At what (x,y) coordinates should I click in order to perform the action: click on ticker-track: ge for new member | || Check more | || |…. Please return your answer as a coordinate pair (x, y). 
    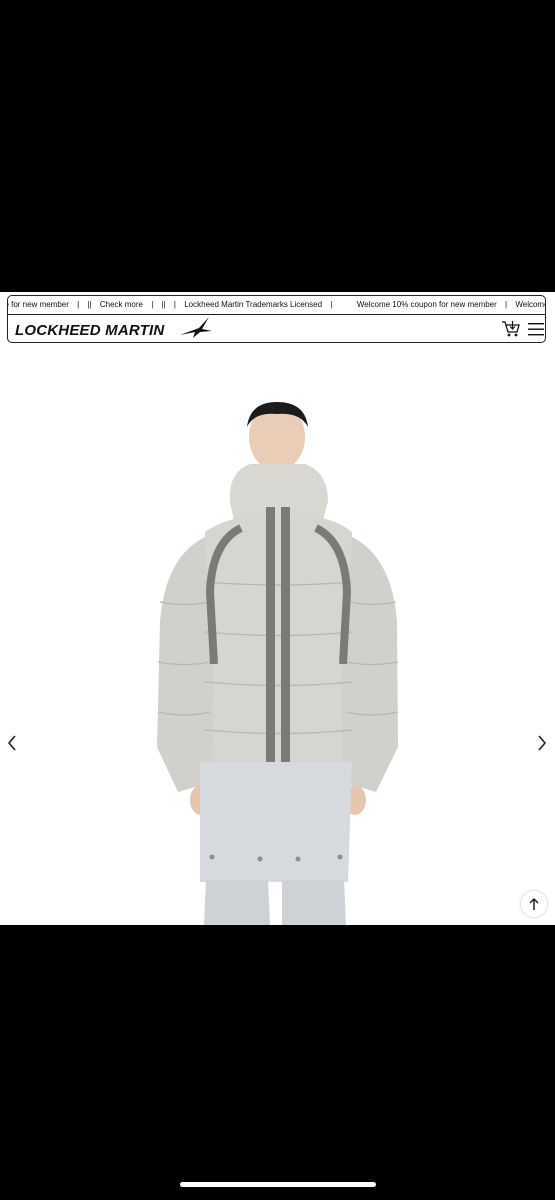
    Looking at the image, I should click on (276, 305).